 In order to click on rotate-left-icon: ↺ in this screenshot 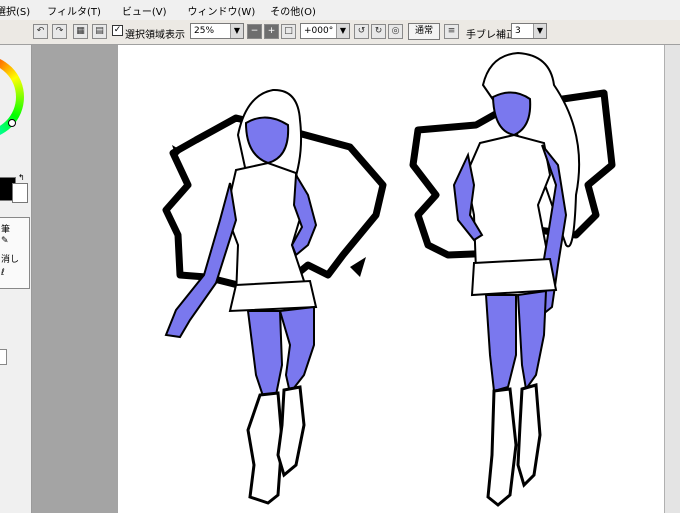, I will do `click(361, 31)`.